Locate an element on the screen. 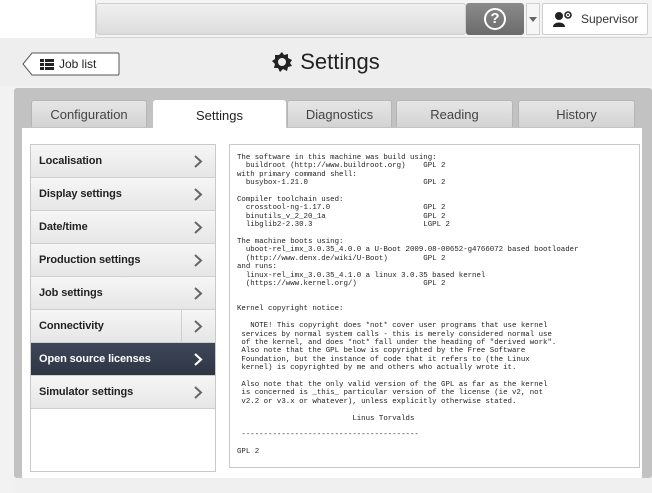 This screenshot has height=493, width=652. sidebar-item-localisation: Localisation is located at coordinates (123, 161).